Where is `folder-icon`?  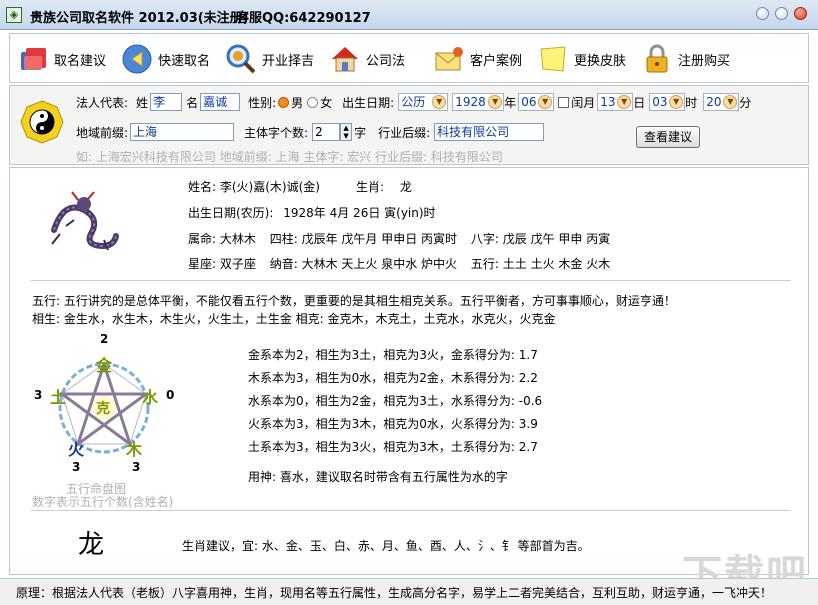
folder-icon is located at coordinates (33, 59).